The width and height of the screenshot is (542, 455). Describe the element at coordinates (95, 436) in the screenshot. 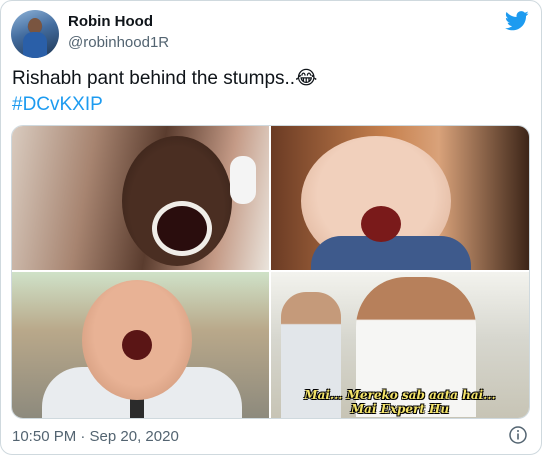

I see `tweet-timestamp: 10:50 PM · Sep 20, 2020` at that location.